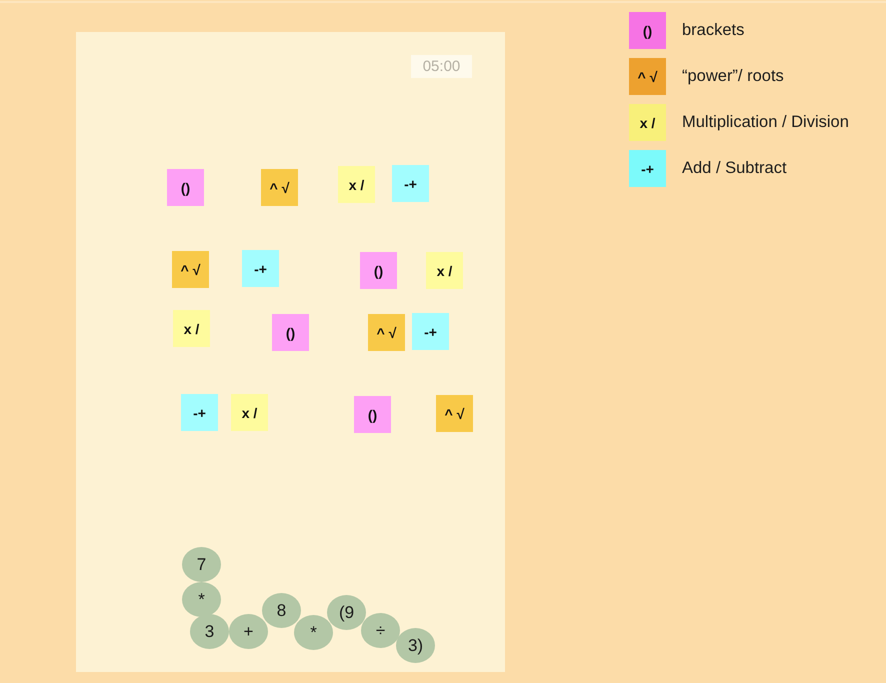  I want to click on legend-swatch: (), so click(647, 30).